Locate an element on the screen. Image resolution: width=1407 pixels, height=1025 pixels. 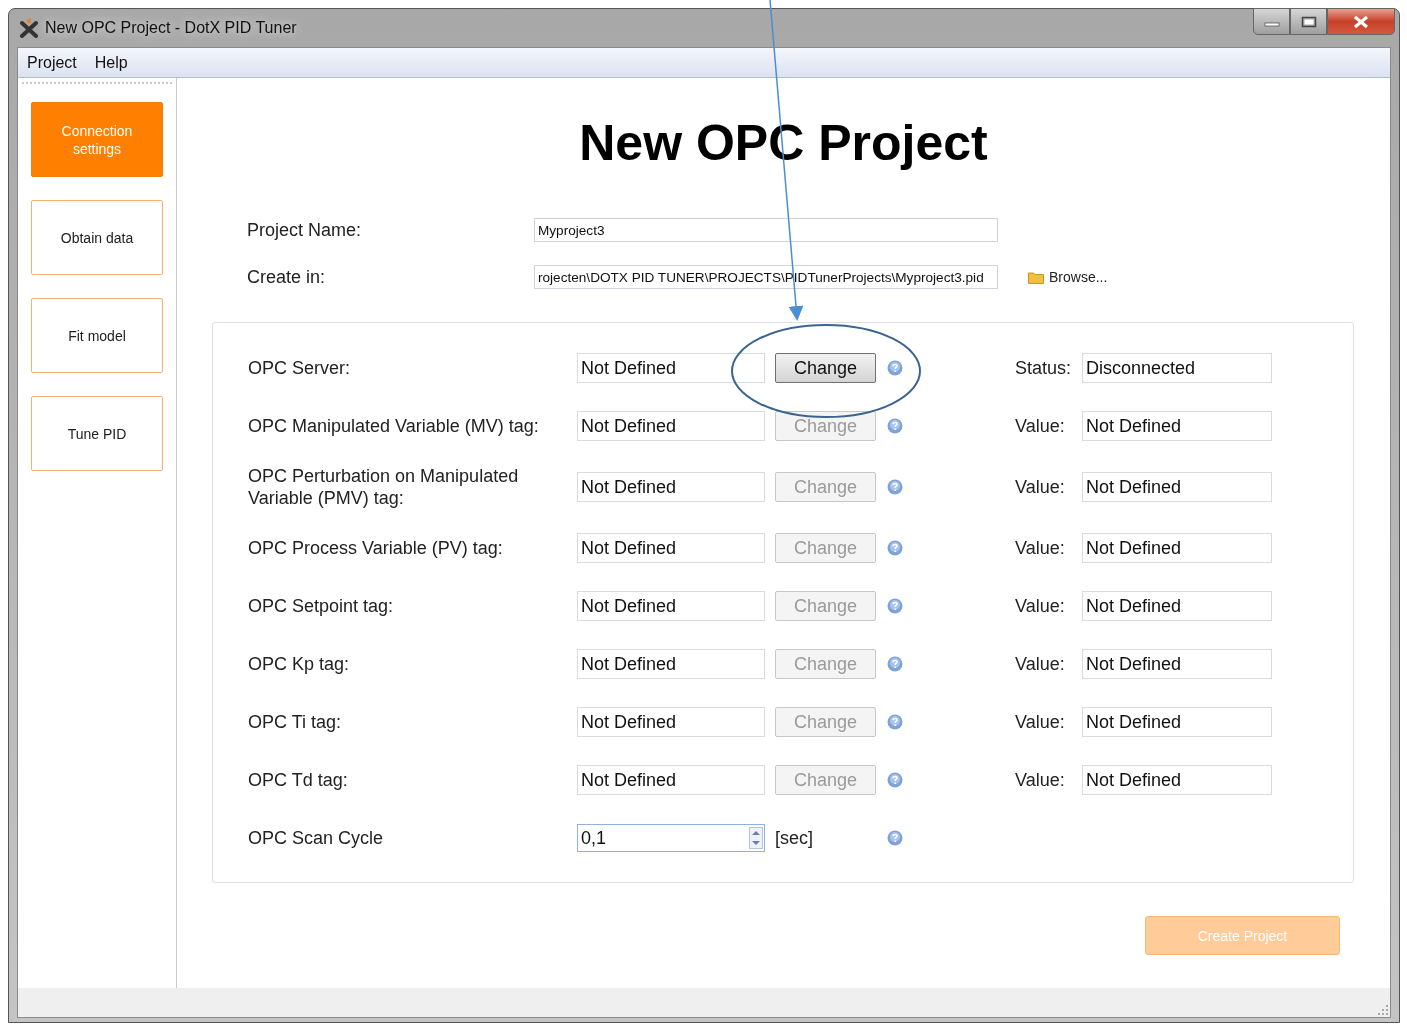
project-name-field: Myproject3 is located at coordinates (766, 230).